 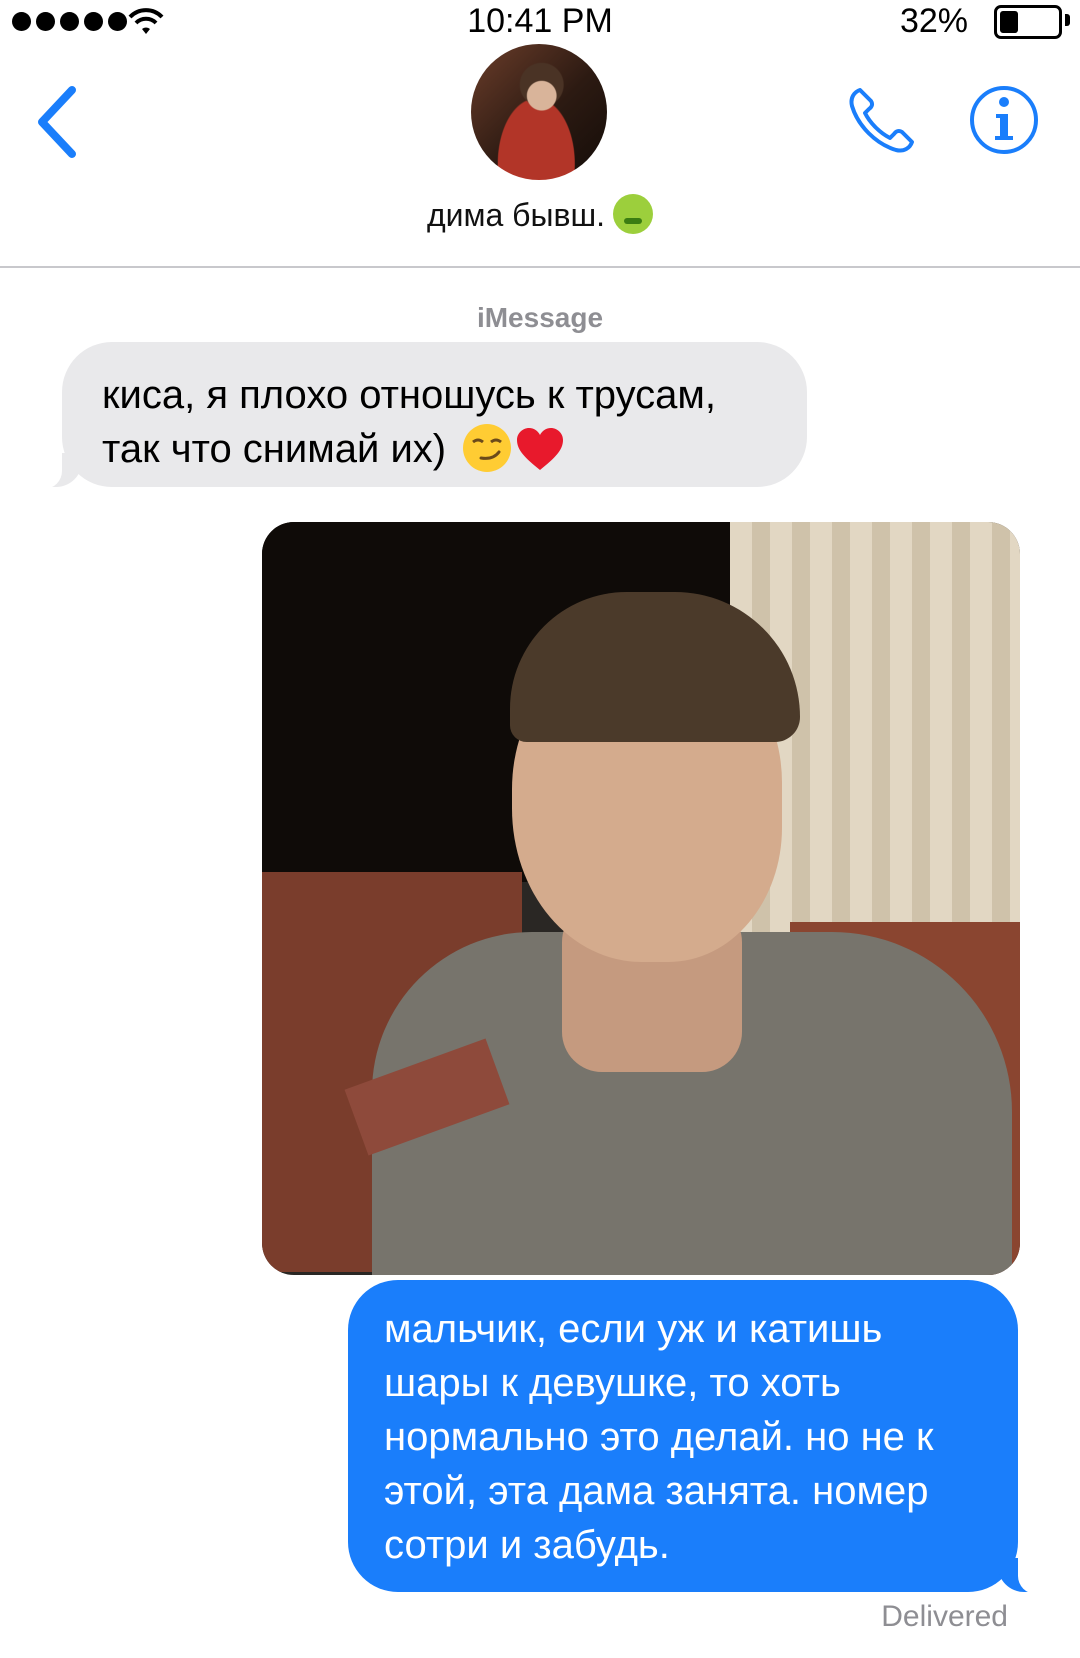 What do you see at coordinates (659, 1437) in the screenshot?
I see `message-line: нормально это делай. но не к` at bounding box center [659, 1437].